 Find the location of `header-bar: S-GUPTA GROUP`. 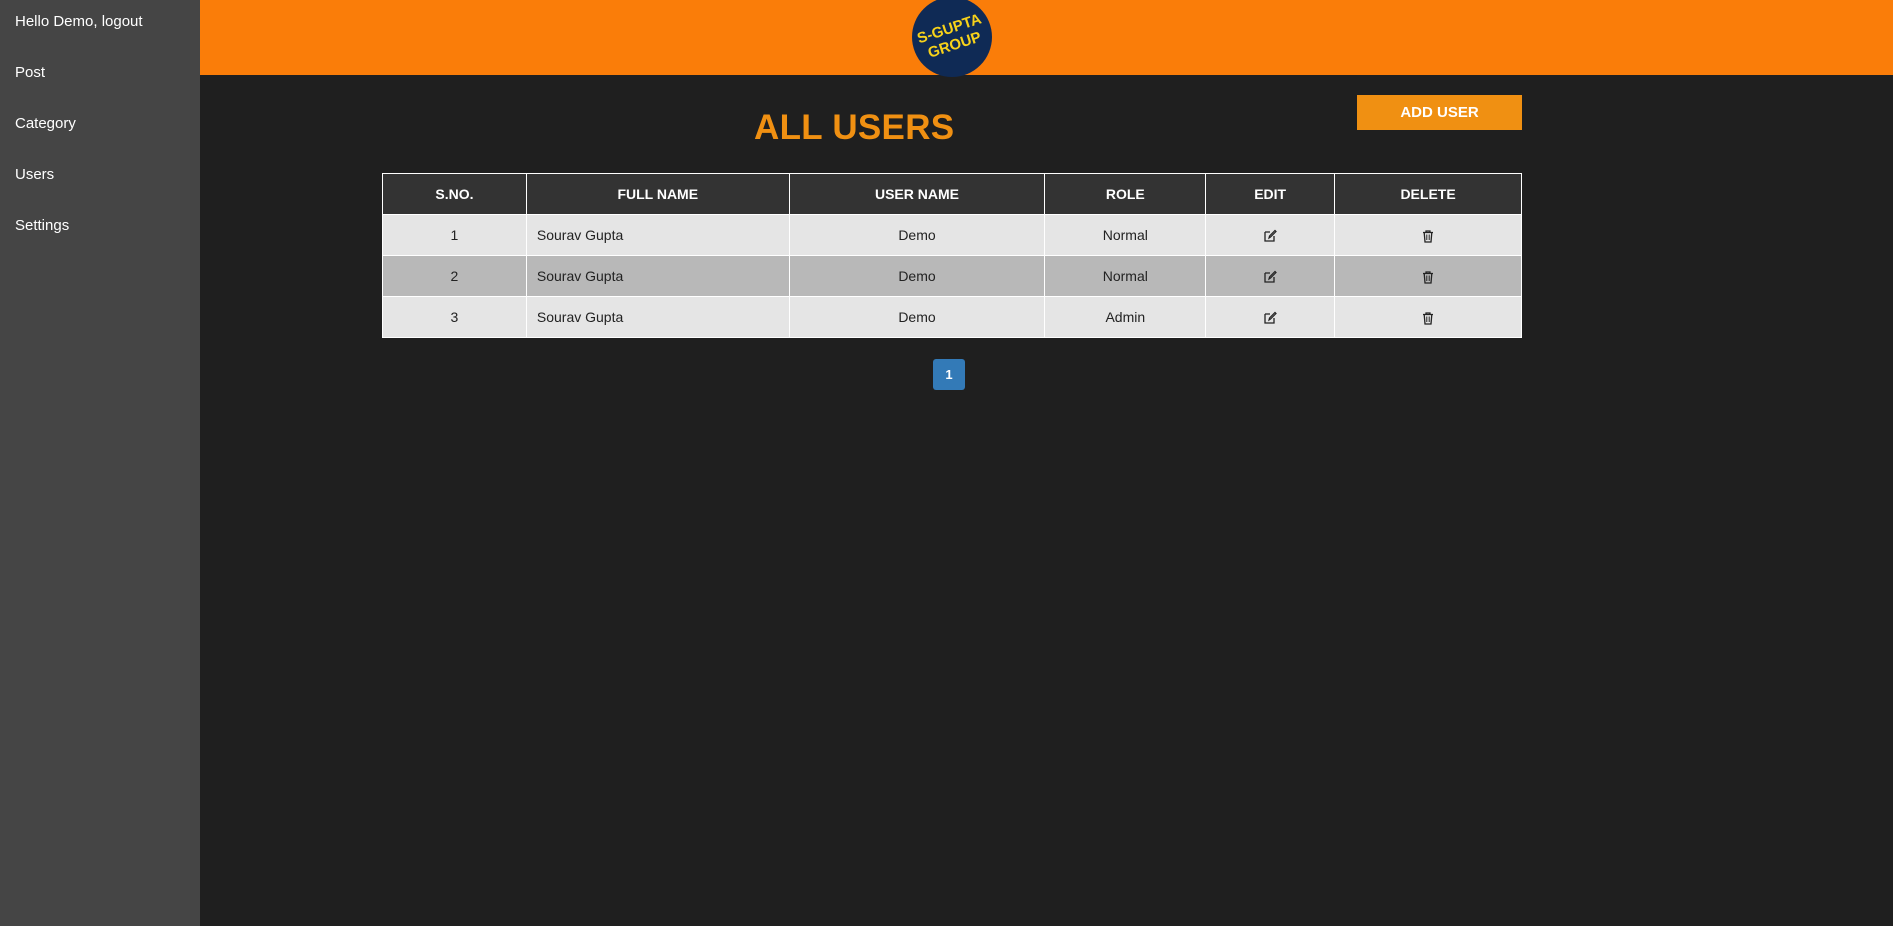

header-bar: S-GUPTA GROUP is located at coordinates (1046, 39).